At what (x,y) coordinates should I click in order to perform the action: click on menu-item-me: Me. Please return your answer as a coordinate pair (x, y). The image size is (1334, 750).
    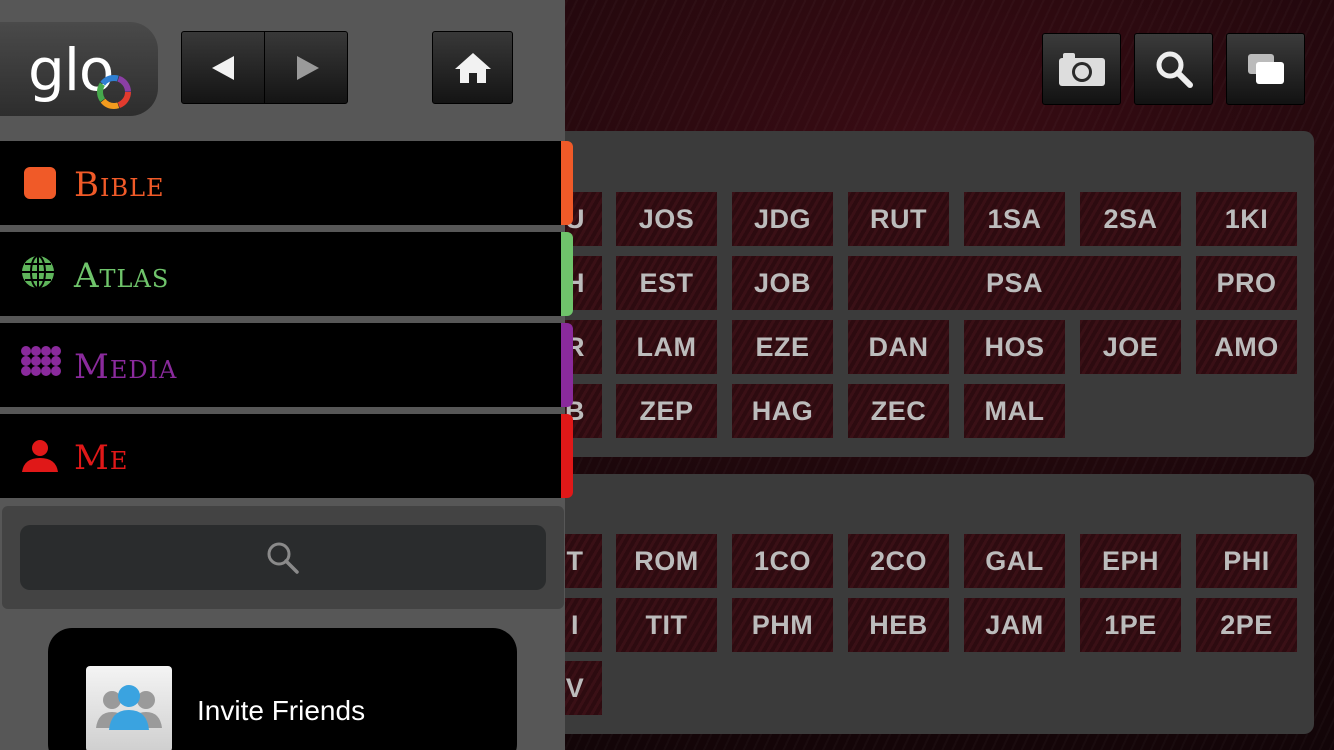
    Looking at the image, I should click on (286, 456).